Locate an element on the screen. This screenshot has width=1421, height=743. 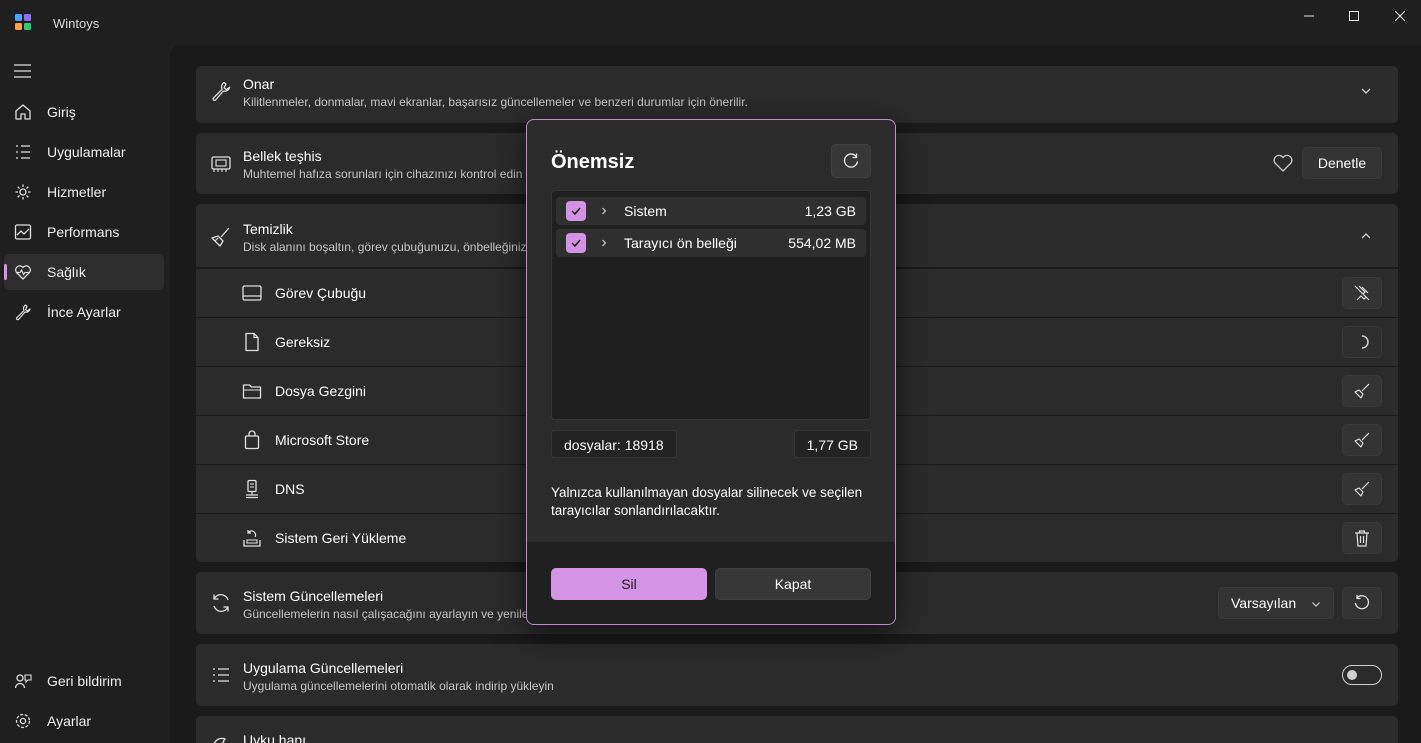
refresh-icon is located at coordinates (851, 160).